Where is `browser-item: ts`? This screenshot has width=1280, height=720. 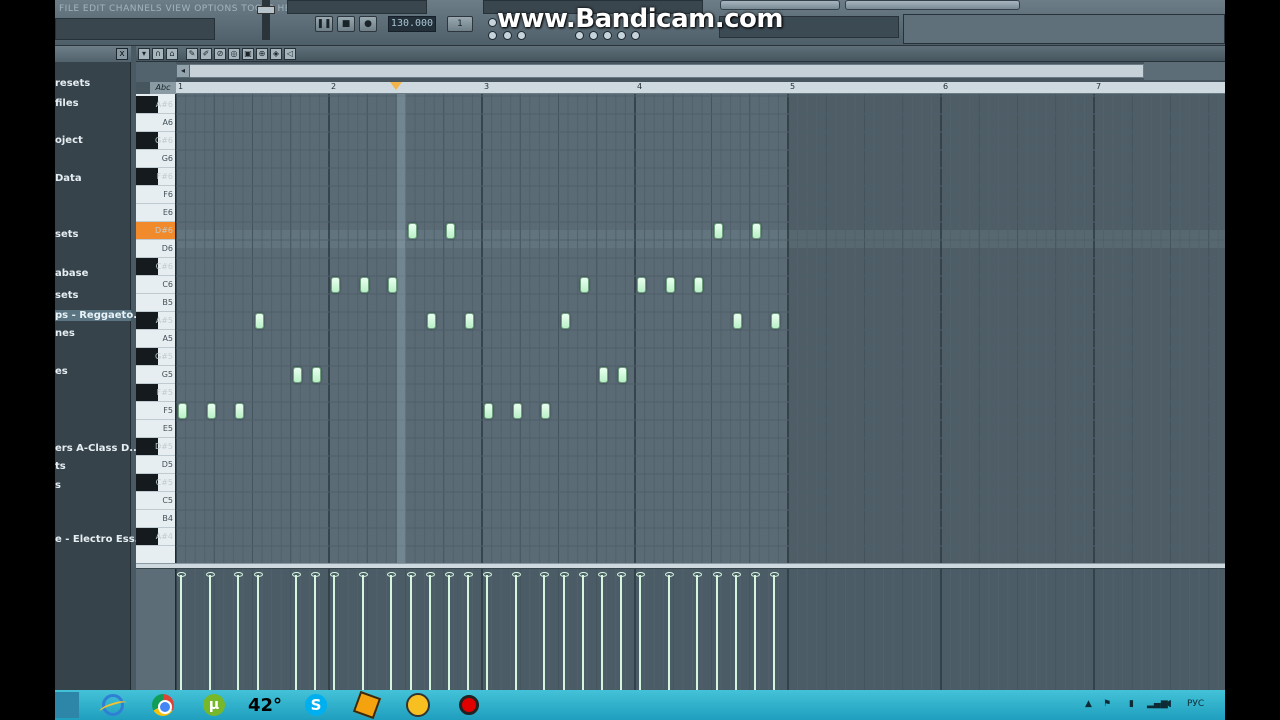 browser-item: ts is located at coordinates (60, 466).